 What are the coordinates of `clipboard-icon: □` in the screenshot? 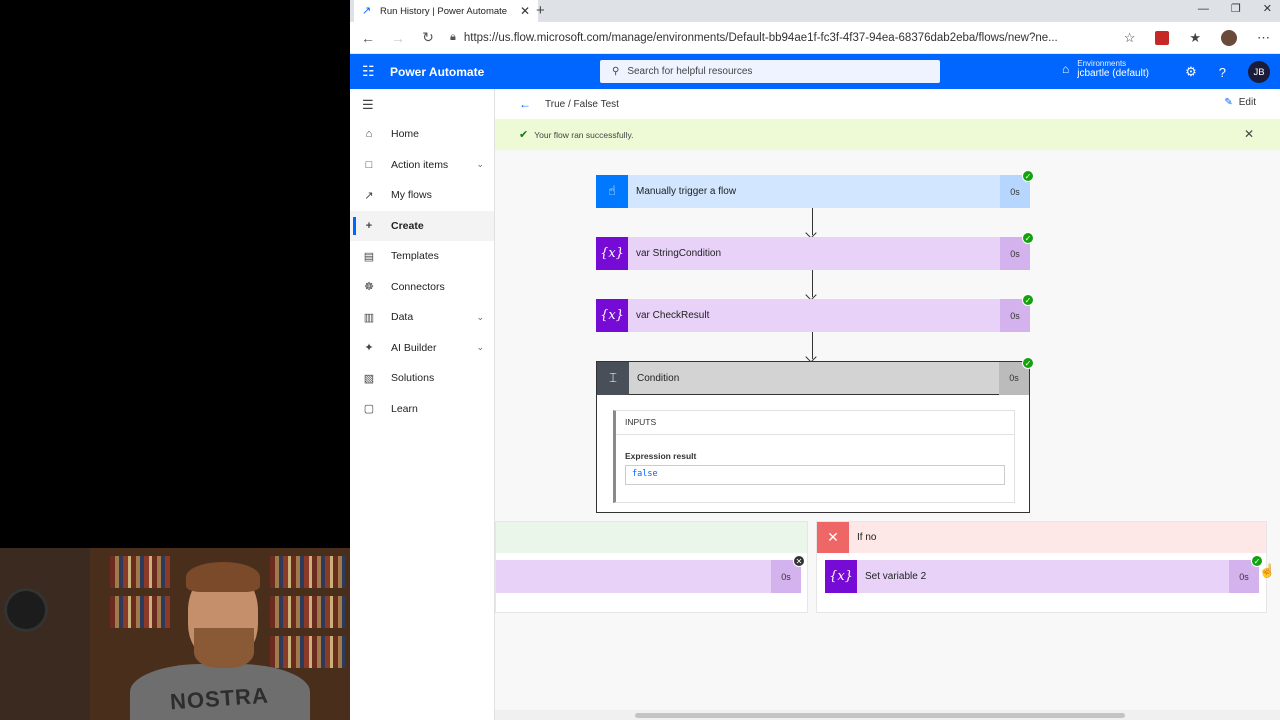 It's located at (369, 164).